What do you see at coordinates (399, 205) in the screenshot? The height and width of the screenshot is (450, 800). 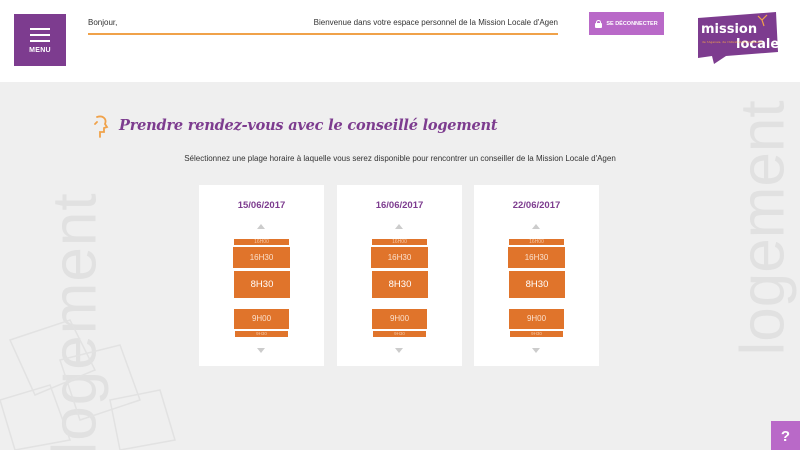 I see `card-date: 16/06/2017` at bounding box center [399, 205].